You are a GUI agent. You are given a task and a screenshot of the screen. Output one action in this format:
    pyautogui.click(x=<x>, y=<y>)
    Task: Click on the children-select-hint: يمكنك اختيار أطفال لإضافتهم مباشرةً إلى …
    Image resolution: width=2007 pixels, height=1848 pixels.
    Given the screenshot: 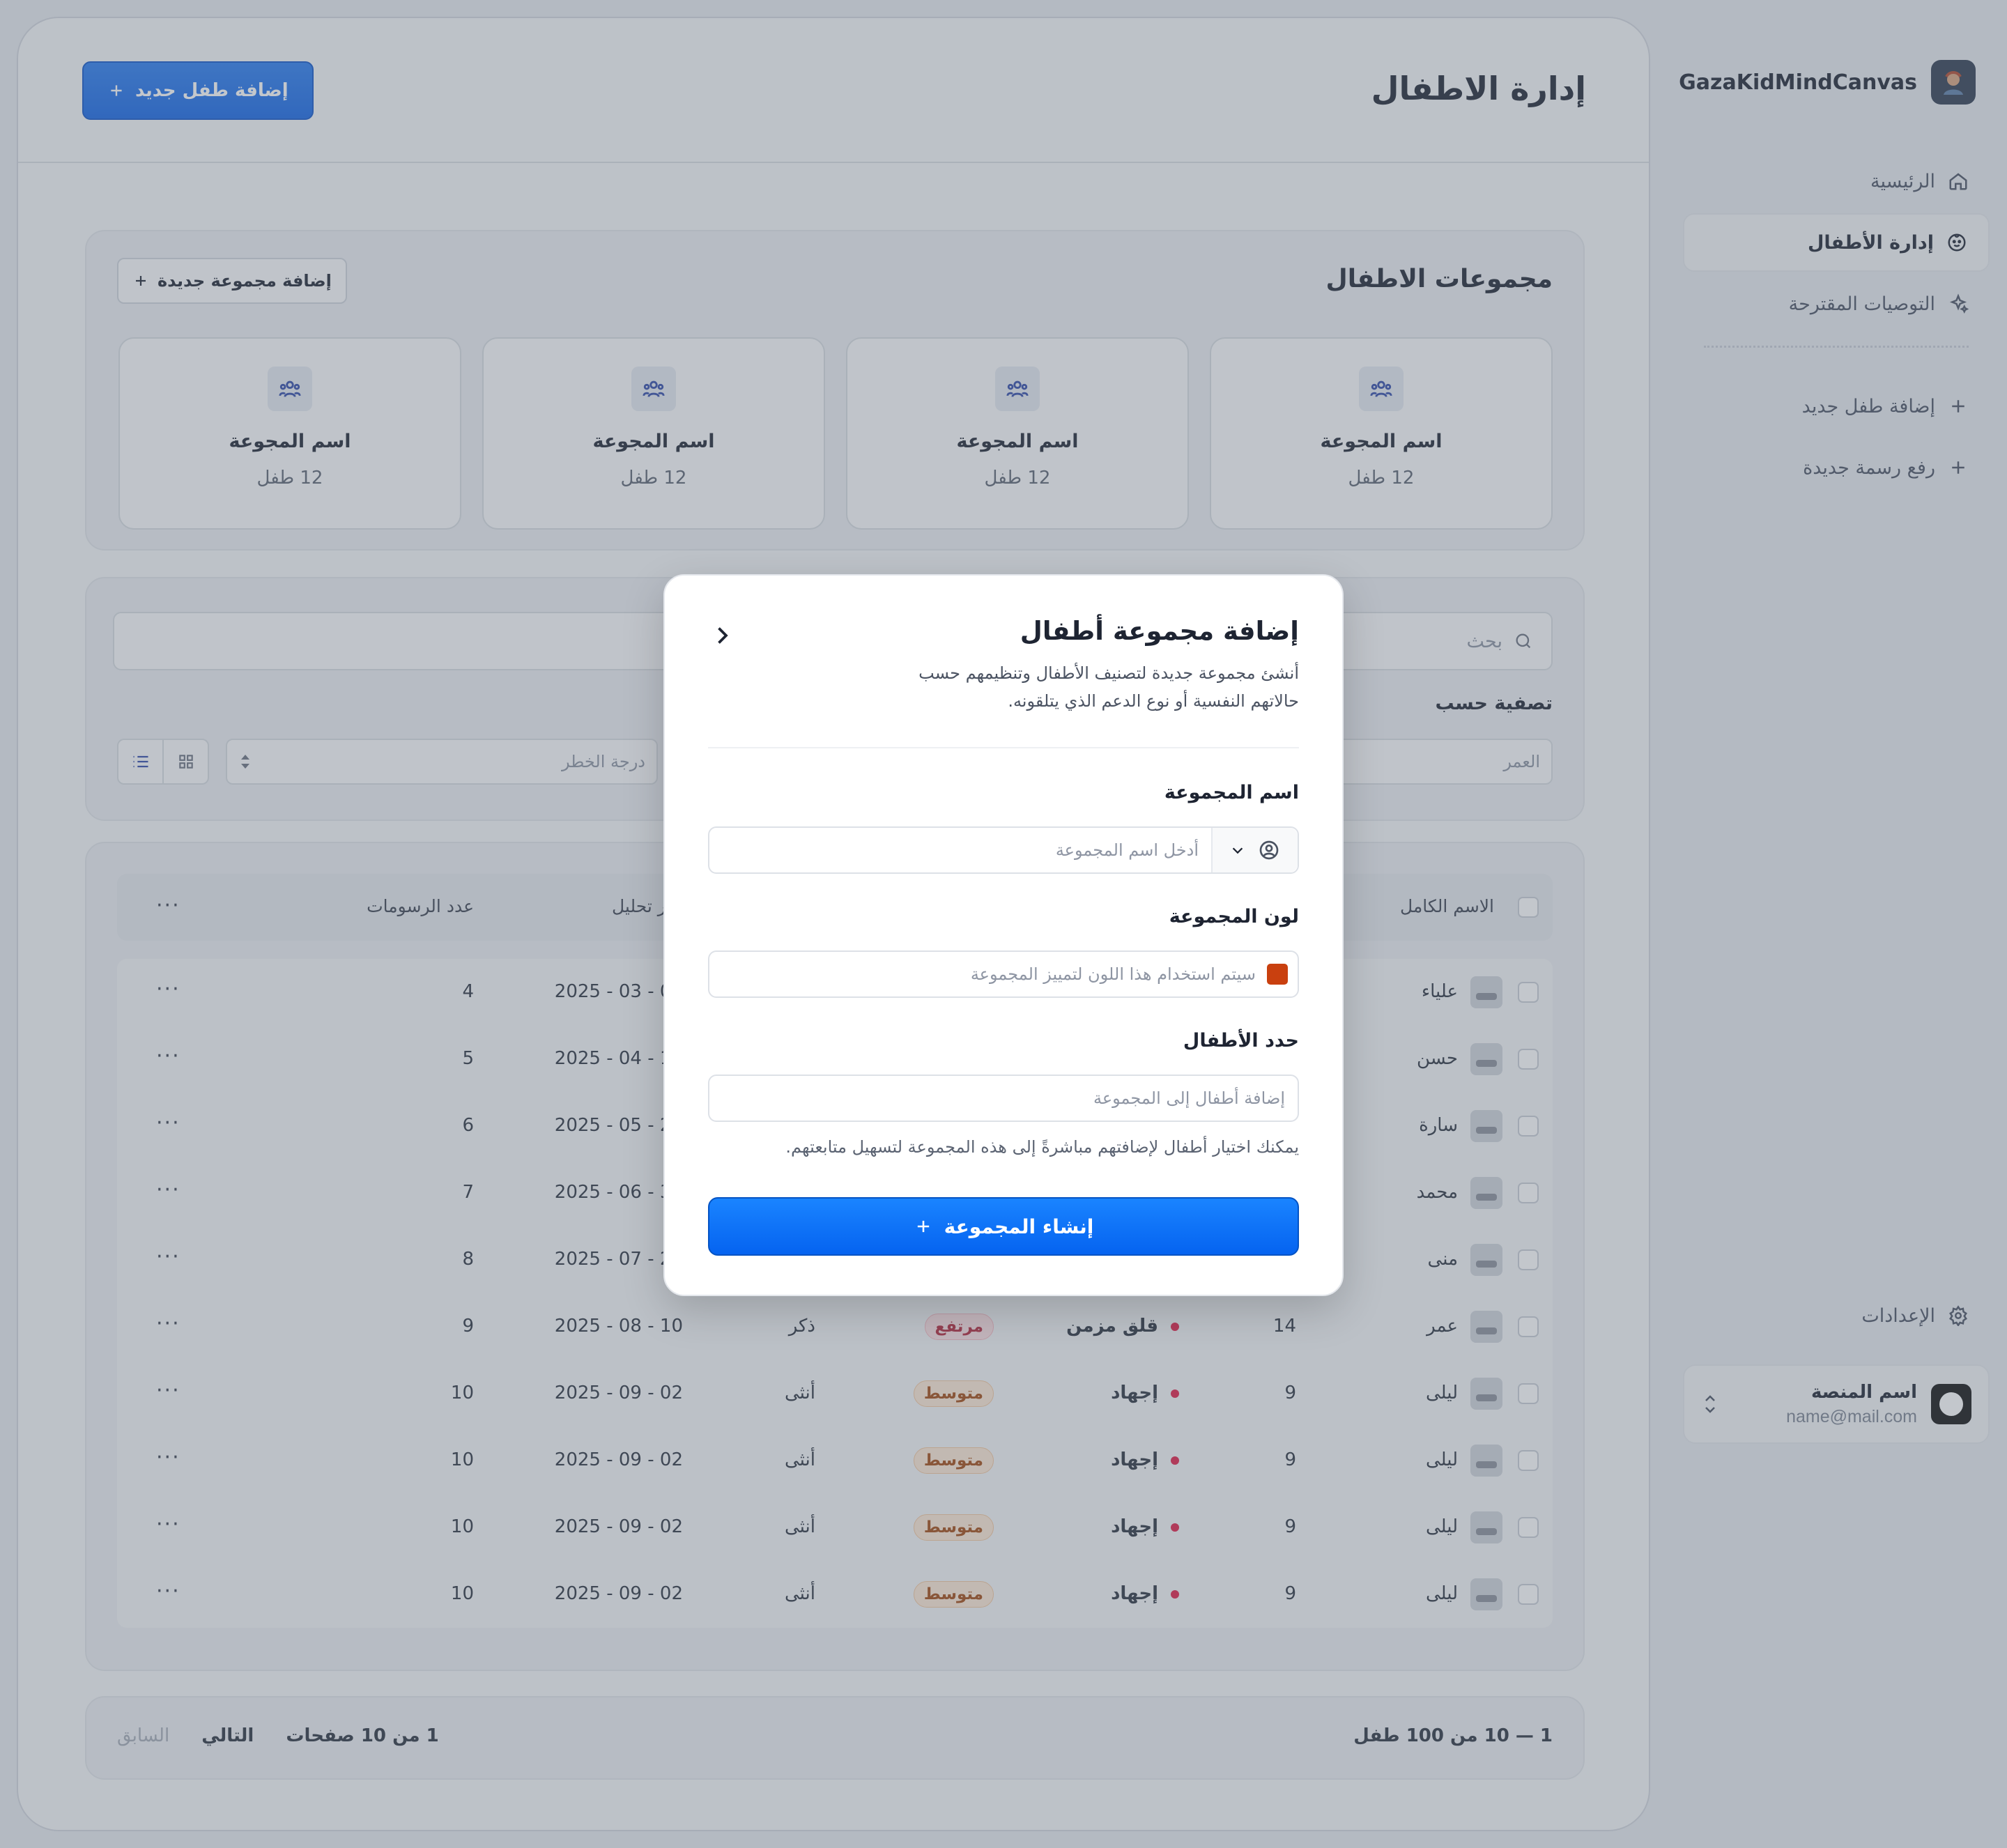 What is the action you would take?
    pyautogui.click(x=1042, y=1147)
    